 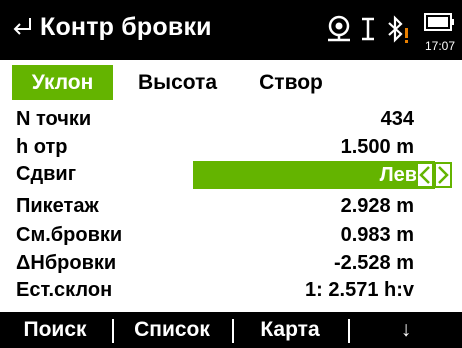 What do you see at coordinates (172, 330) in the screenshot?
I see `list-button: Список` at bounding box center [172, 330].